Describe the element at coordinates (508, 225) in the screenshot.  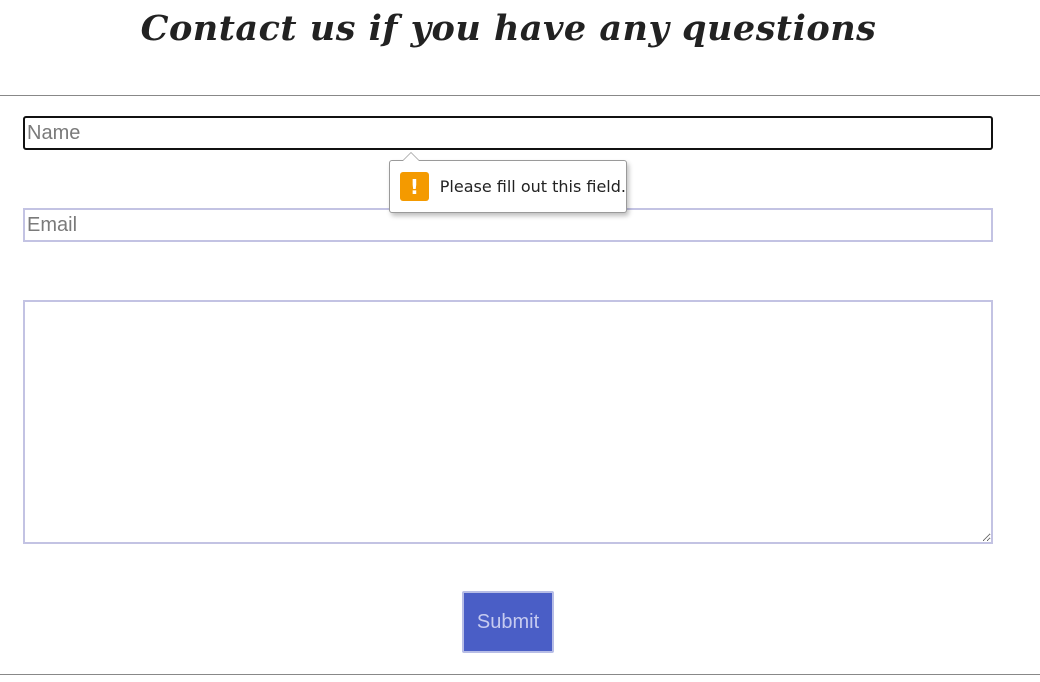
I see `email-field` at that location.